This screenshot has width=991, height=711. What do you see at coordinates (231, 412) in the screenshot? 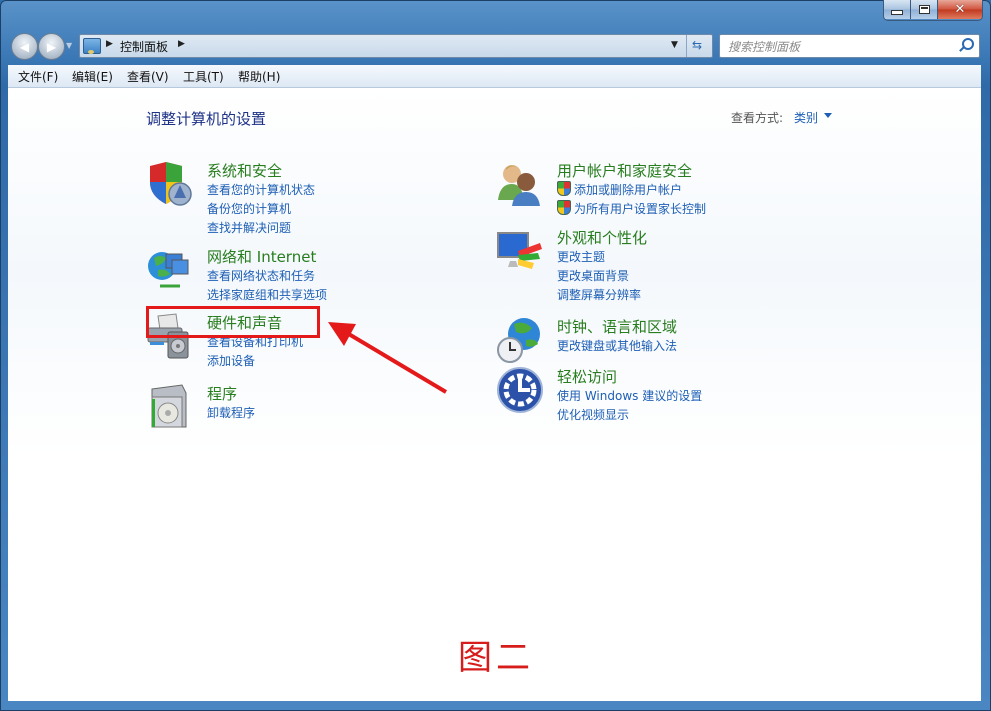
I see `link-uninstall-program: 卸载程序` at bounding box center [231, 412].